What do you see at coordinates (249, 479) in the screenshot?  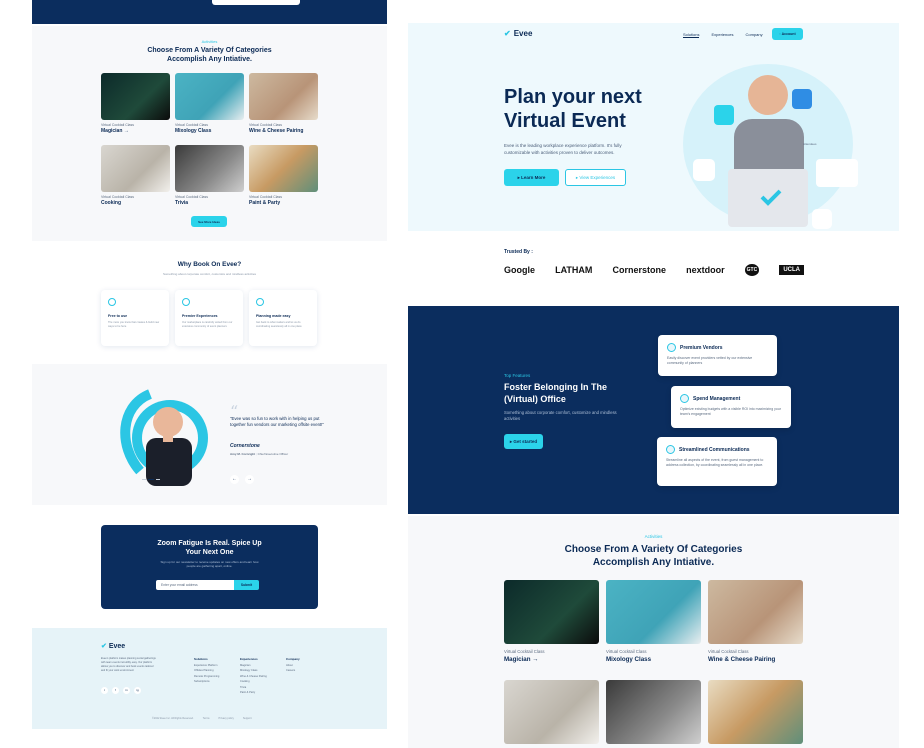 I see `next-arrow-icon: →` at bounding box center [249, 479].